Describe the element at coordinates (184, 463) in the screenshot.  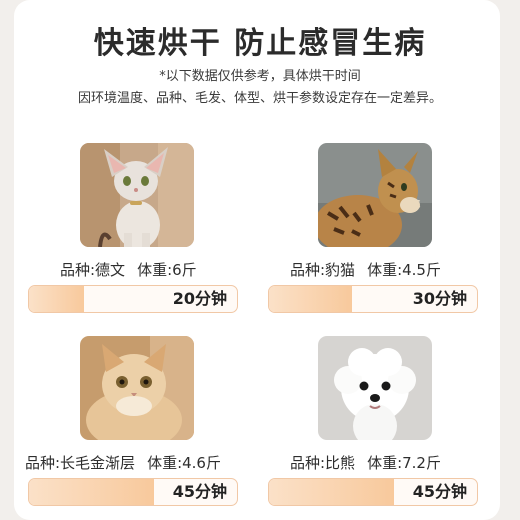
I see `weight-label: 体重:4.6斤` at that location.